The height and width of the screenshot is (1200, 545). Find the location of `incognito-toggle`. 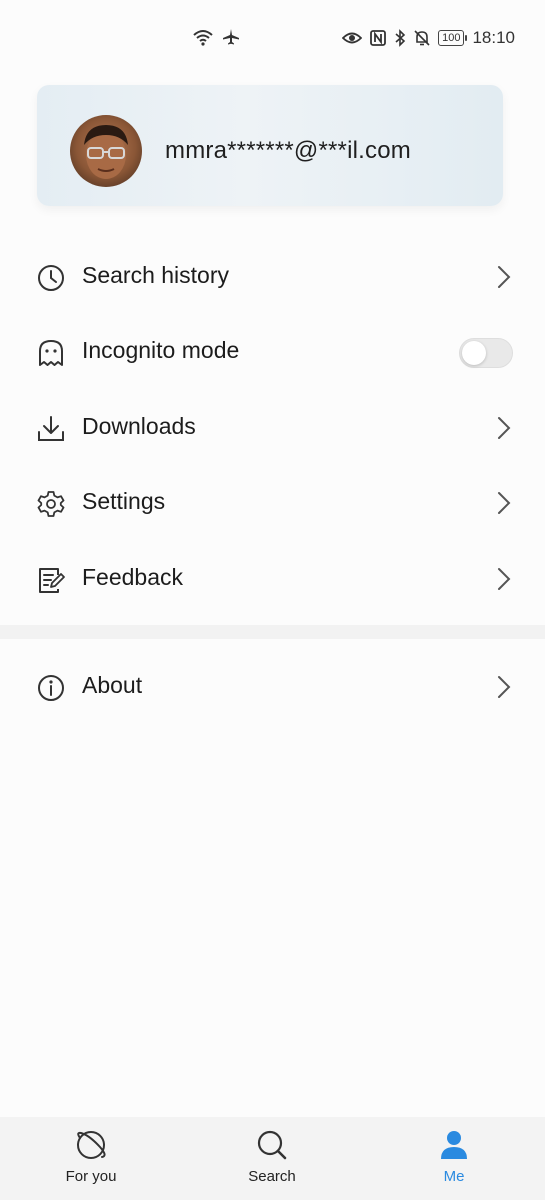

incognito-toggle is located at coordinates (486, 353).